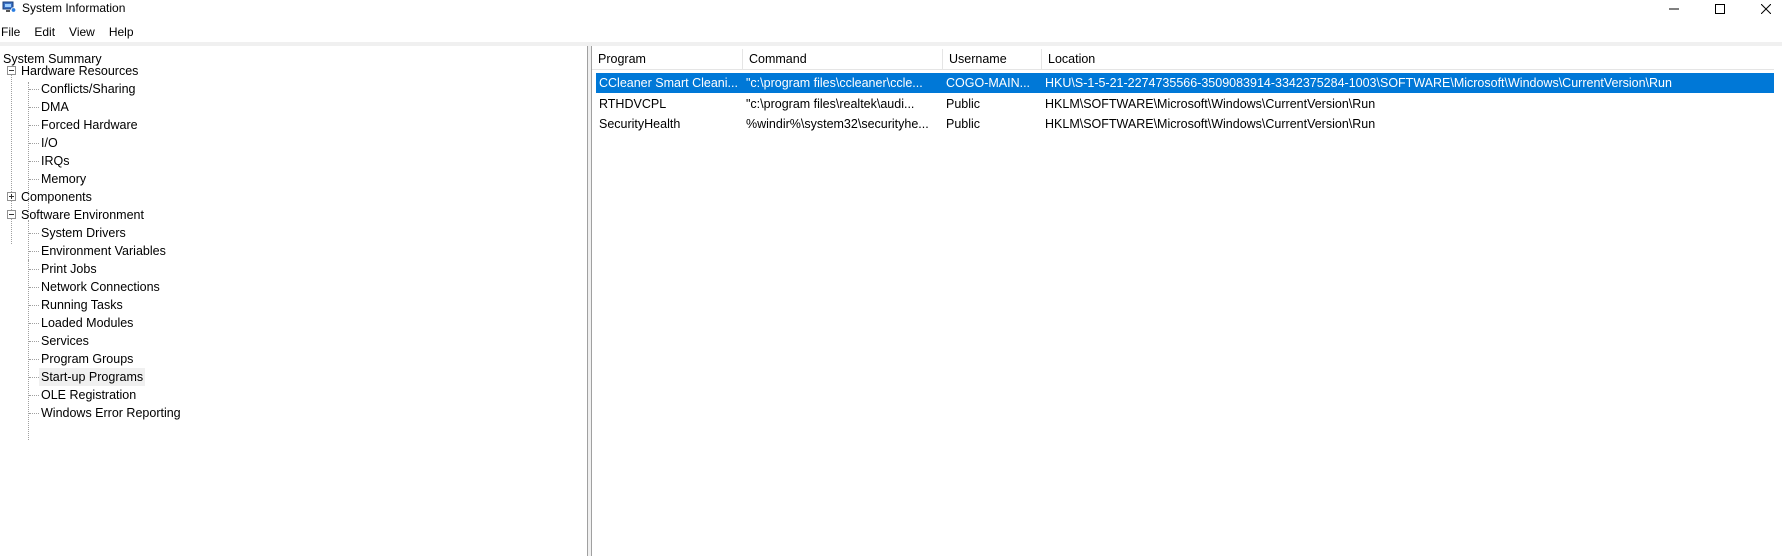 This screenshot has width=1782, height=556. Describe the element at coordinates (88, 89) in the screenshot. I see `tree-item-conflicts-sharing: Conflicts/Sharing` at that location.